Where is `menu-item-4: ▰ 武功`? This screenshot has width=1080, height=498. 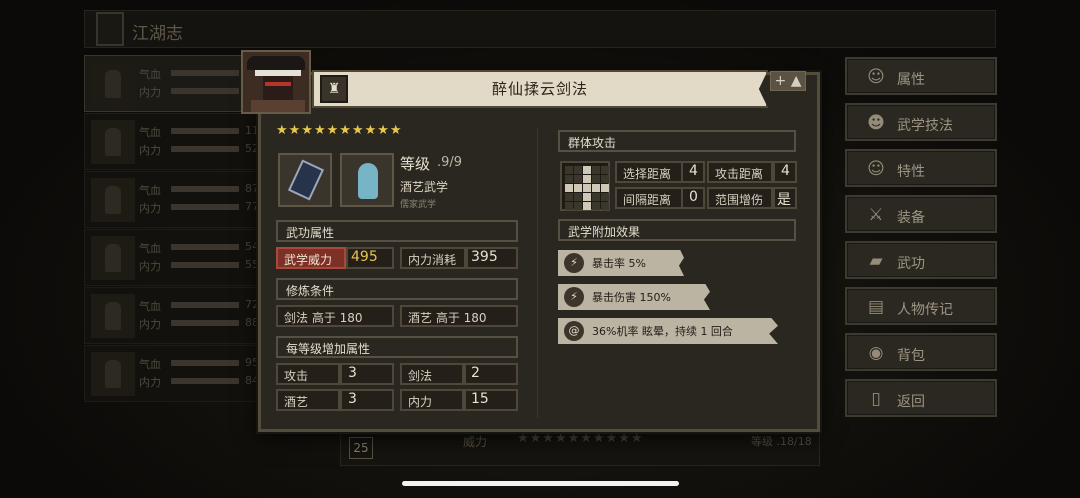
menu-item-4: ▰ 武功 is located at coordinates (921, 260).